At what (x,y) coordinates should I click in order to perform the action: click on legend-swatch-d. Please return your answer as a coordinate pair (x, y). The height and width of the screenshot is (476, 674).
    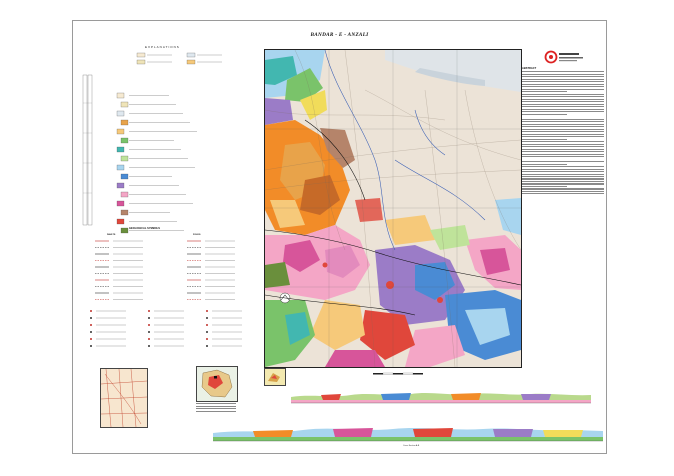
    Looking at the image, I should click on (124, 212).